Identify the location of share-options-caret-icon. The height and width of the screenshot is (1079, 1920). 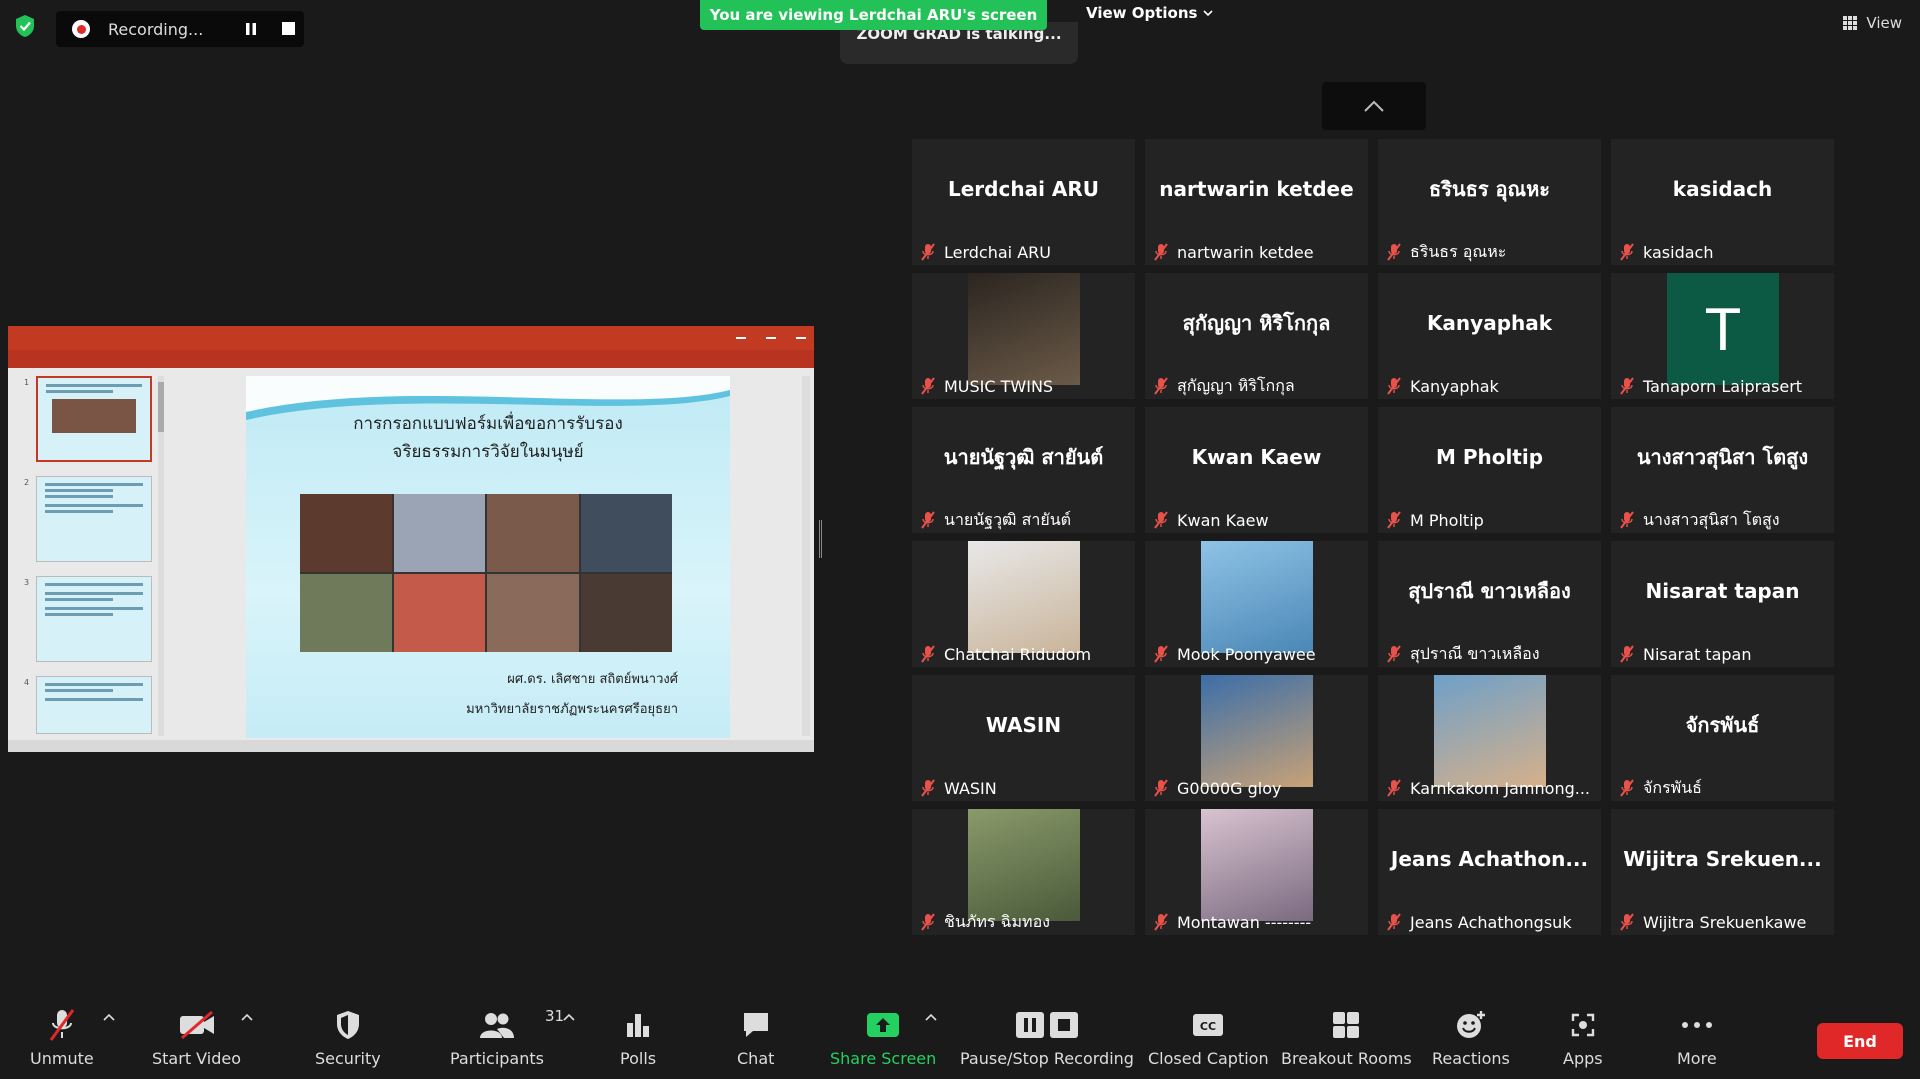
(931, 1017).